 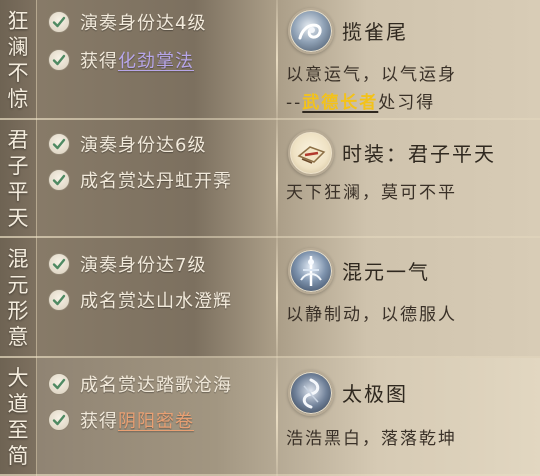 What do you see at coordinates (371, 193) in the screenshot?
I see `reward-description: 天下狂澜，莫可不平` at bounding box center [371, 193].